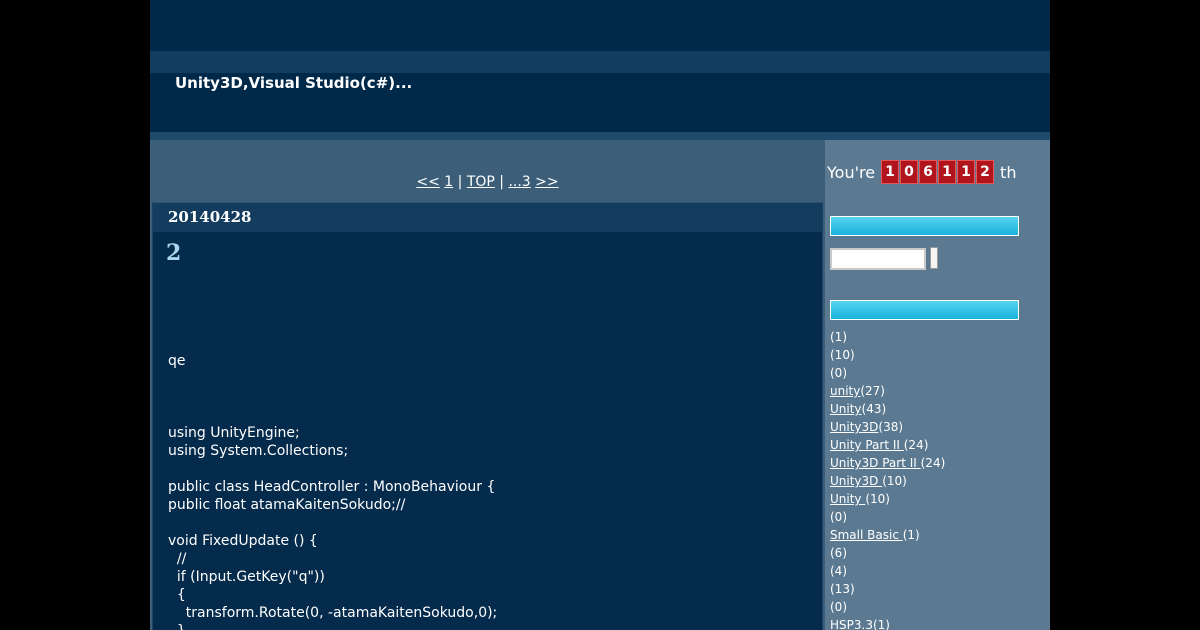 The height and width of the screenshot is (630, 1200). What do you see at coordinates (887, 589) in the screenshot?
I see `category-item: (13)` at bounding box center [887, 589].